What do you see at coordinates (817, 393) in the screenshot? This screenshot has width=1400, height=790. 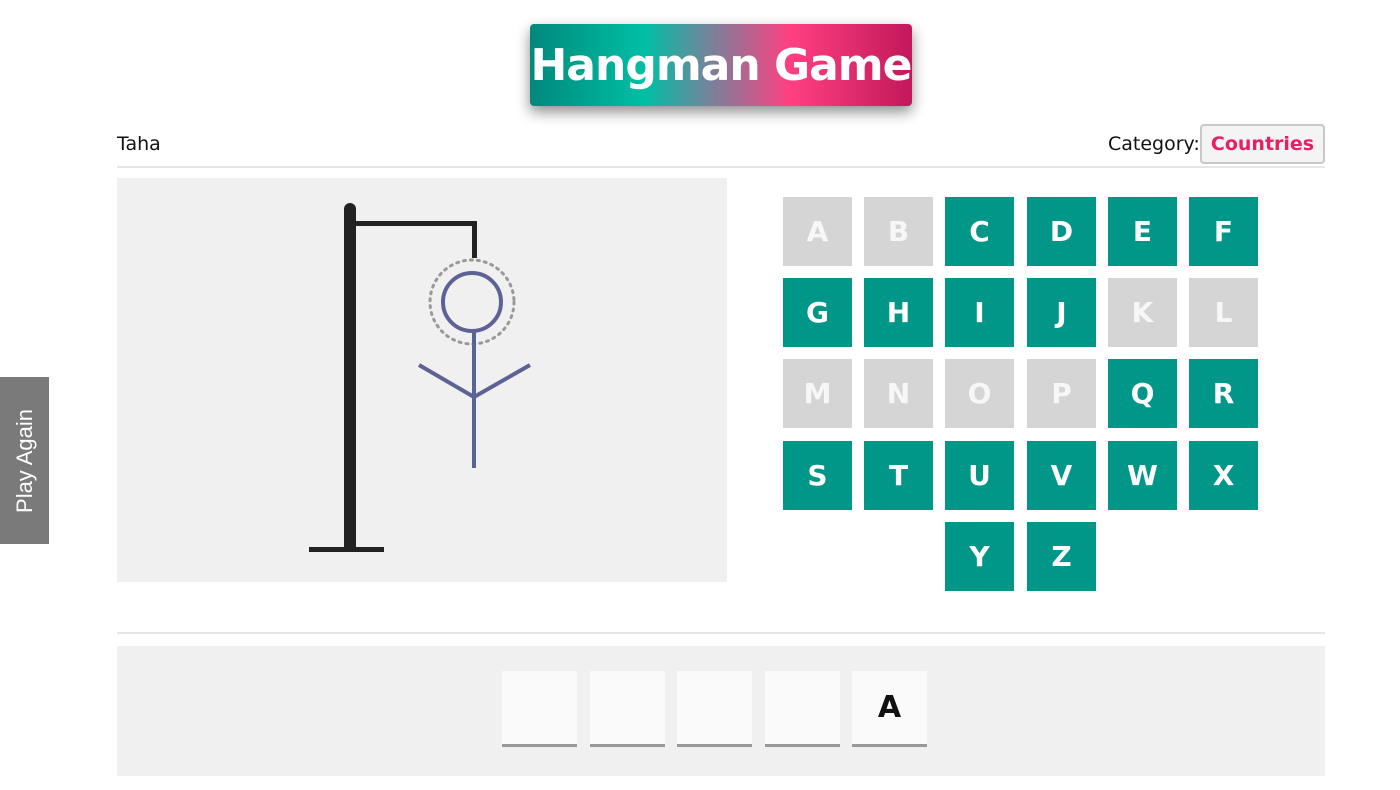 I see `letter-button-m: M` at bounding box center [817, 393].